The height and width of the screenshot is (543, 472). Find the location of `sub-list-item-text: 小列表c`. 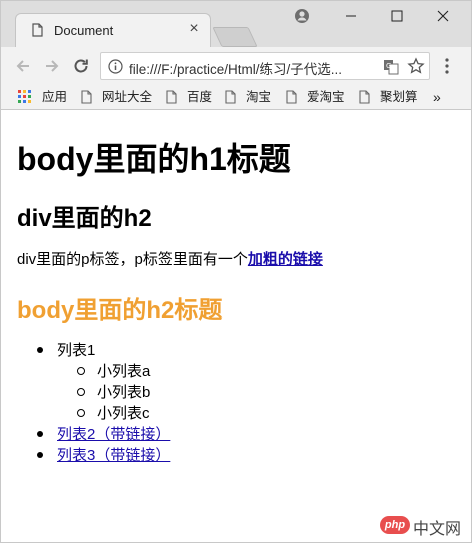

sub-list-item-text: 小列表c is located at coordinates (123, 413).